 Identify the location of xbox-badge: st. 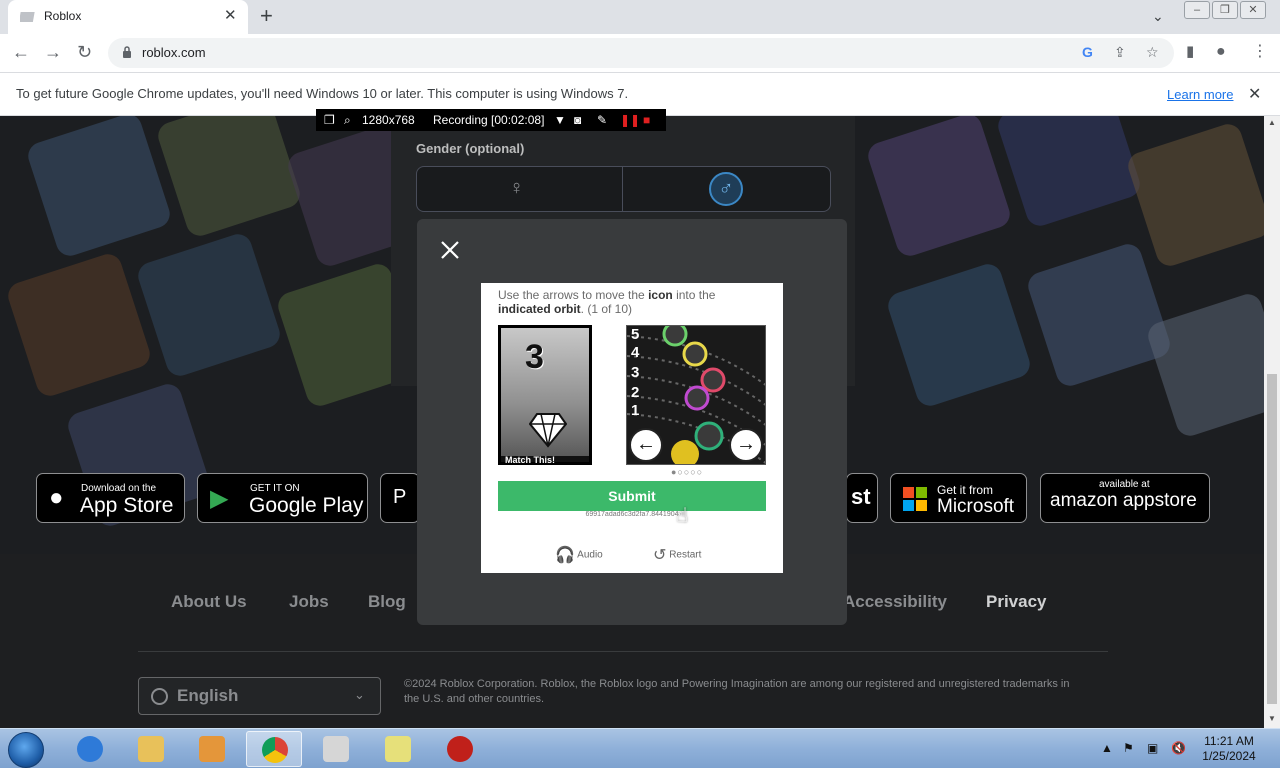
(862, 498).